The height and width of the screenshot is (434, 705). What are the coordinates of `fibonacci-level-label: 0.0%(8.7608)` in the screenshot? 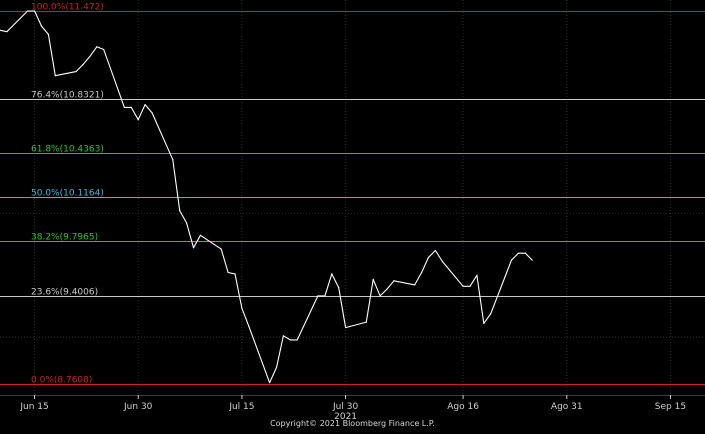 It's located at (61, 381).